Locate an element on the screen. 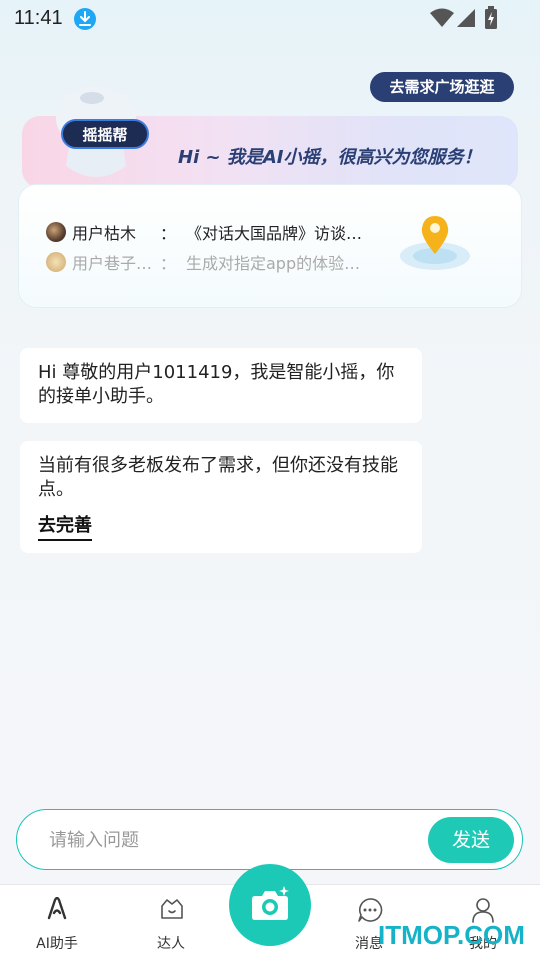 Image resolution: width=540 pixels, height=960 pixels. mascot-robot-icon: 摇摇帮 is located at coordinates (102, 131).